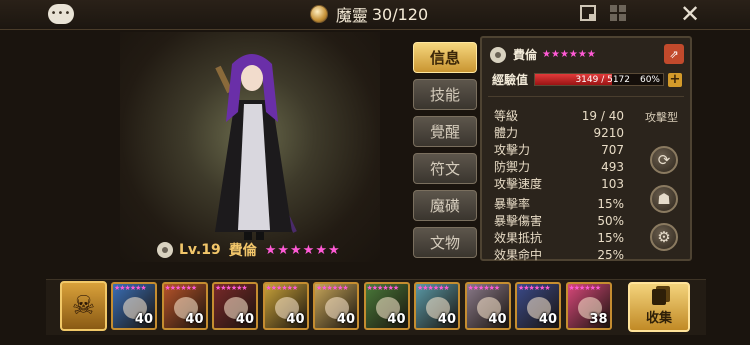 The width and height of the screenshot is (750, 345). I want to click on leader-skill-icon: ☠, so click(83, 306).